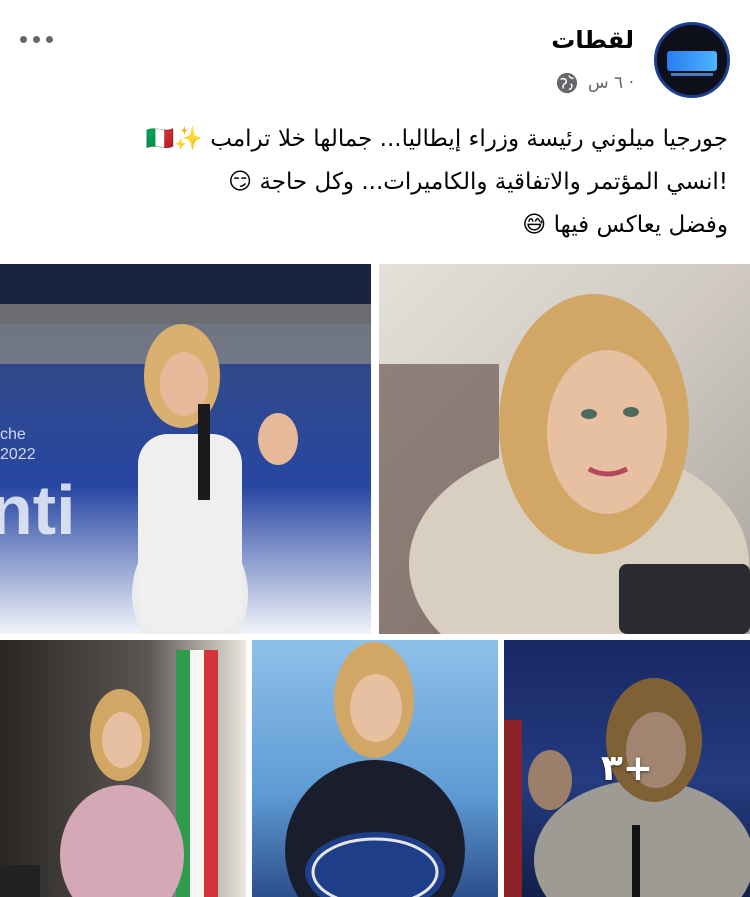  I want to click on page-name: لقطات, so click(592, 40).